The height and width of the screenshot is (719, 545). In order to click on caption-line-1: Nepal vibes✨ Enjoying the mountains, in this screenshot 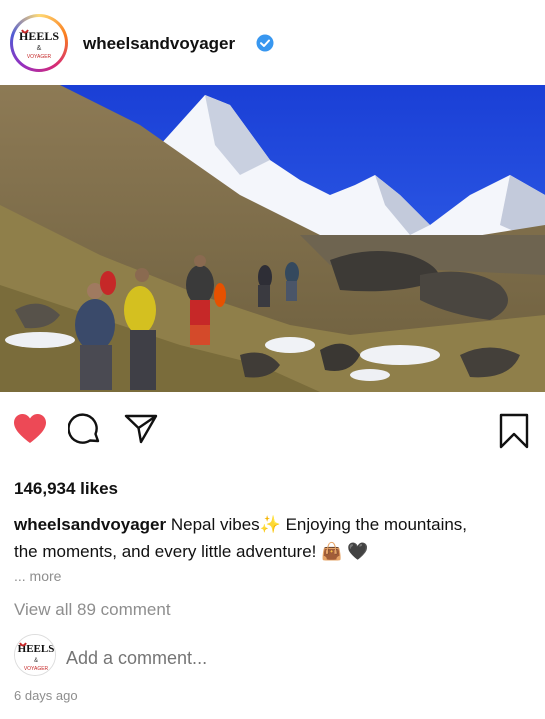, I will do `click(319, 524)`.